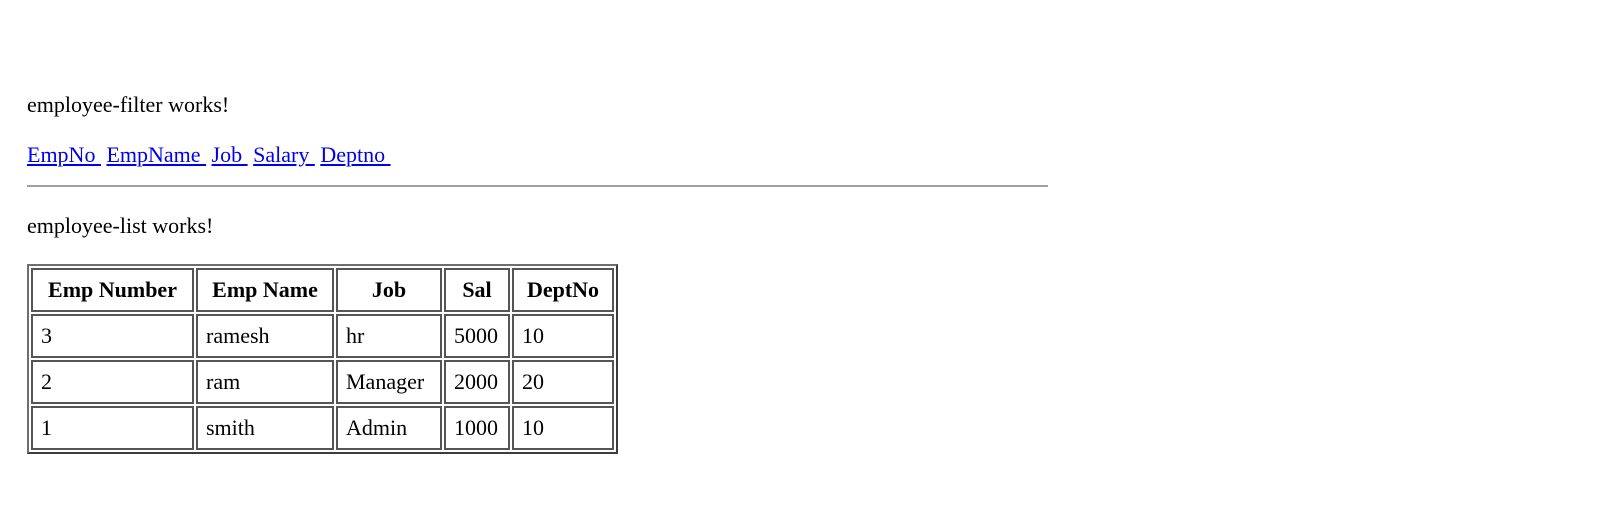  Describe the element at coordinates (230, 154) in the screenshot. I see `filter-link-job: Job` at that location.